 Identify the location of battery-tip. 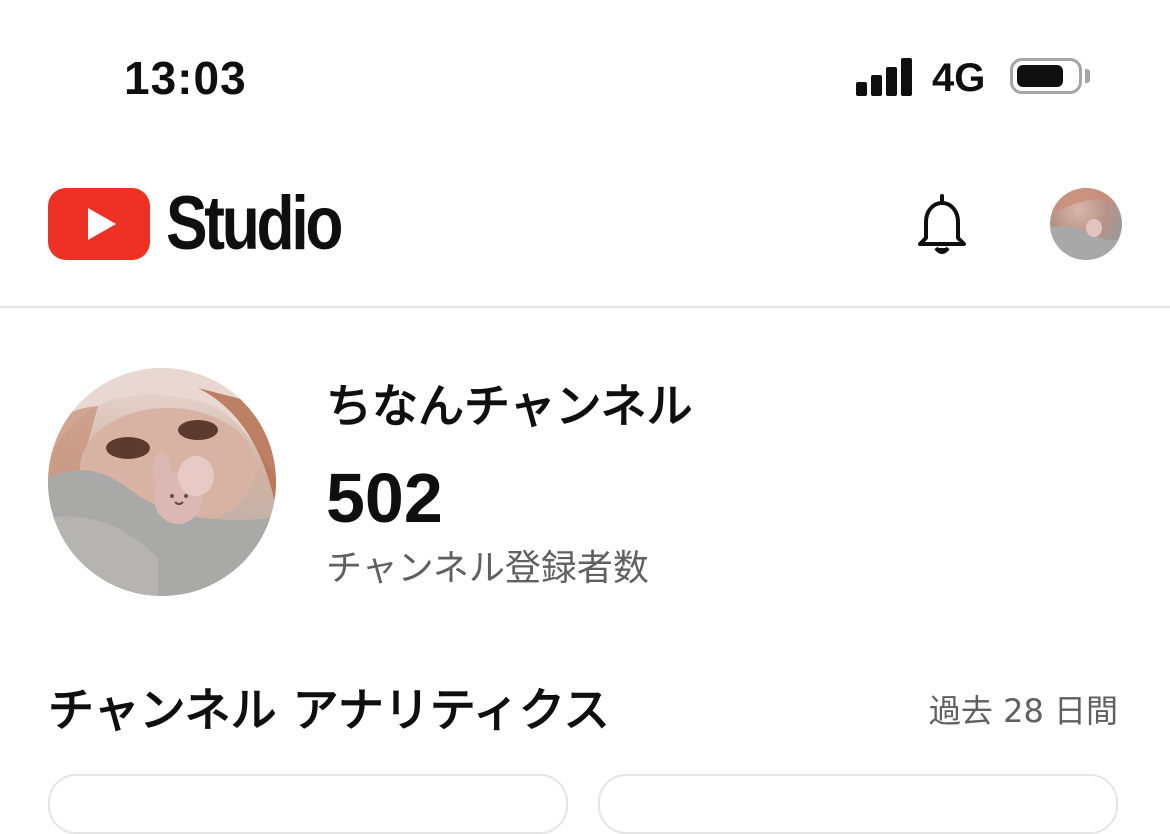
(1087, 76).